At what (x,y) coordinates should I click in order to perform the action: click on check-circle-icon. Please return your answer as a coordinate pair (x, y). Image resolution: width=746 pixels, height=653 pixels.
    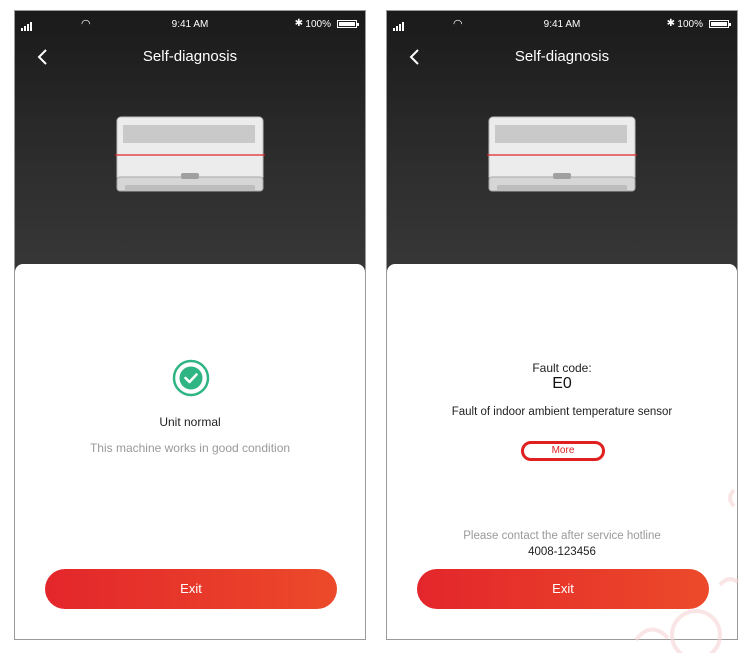
    Looking at the image, I should click on (191, 378).